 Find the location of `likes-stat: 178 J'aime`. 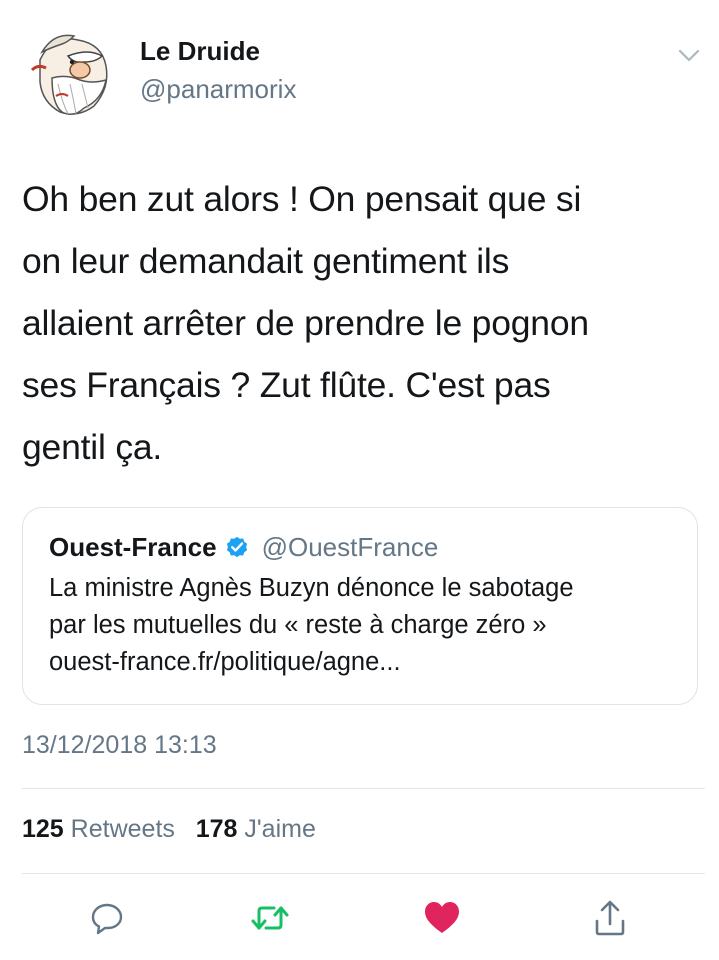

likes-stat: 178 J'aime is located at coordinates (256, 829).